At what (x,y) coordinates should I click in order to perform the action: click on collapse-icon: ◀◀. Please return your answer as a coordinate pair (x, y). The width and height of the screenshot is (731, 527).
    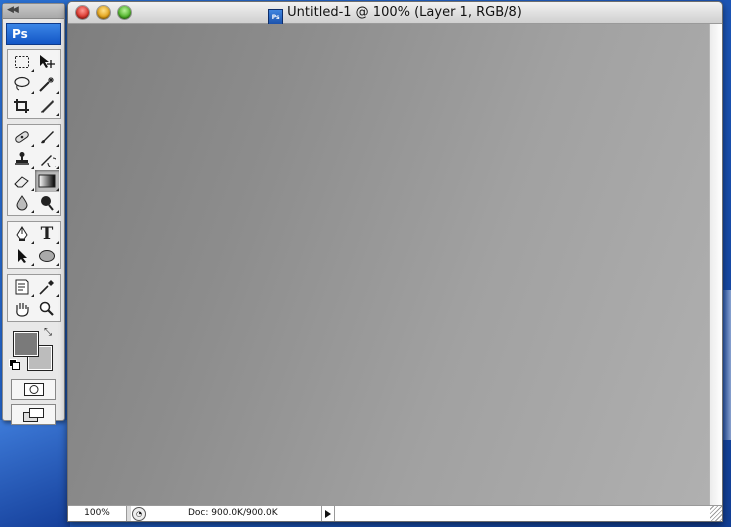
    Looking at the image, I should click on (13, 10).